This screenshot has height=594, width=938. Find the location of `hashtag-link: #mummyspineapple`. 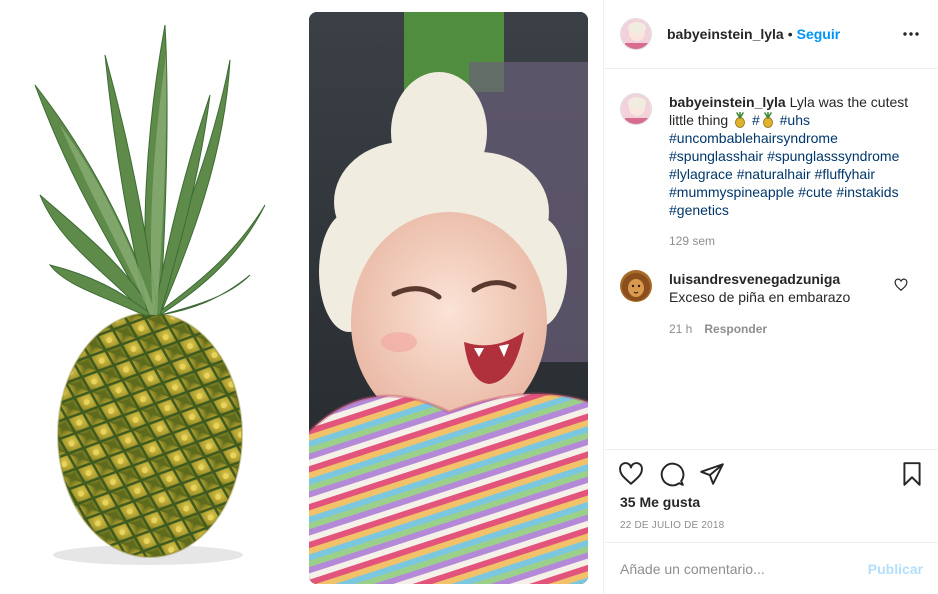

hashtag-link: #mummyspineapple is located at coordinates (731, 192).